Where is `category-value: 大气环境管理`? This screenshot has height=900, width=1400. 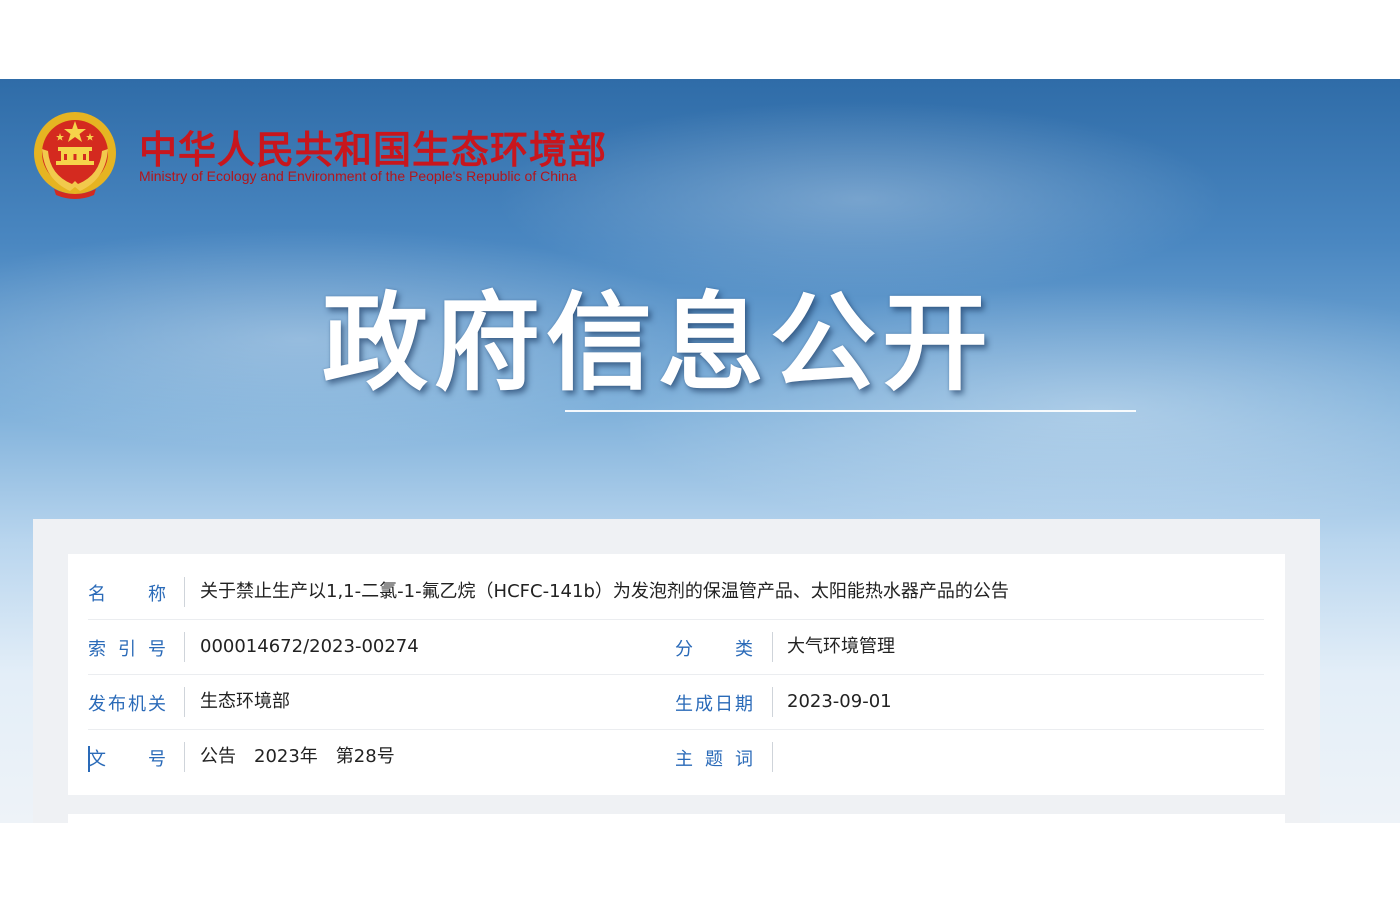
category-value: 大气环境管理 is located at coordinates (841, 646).